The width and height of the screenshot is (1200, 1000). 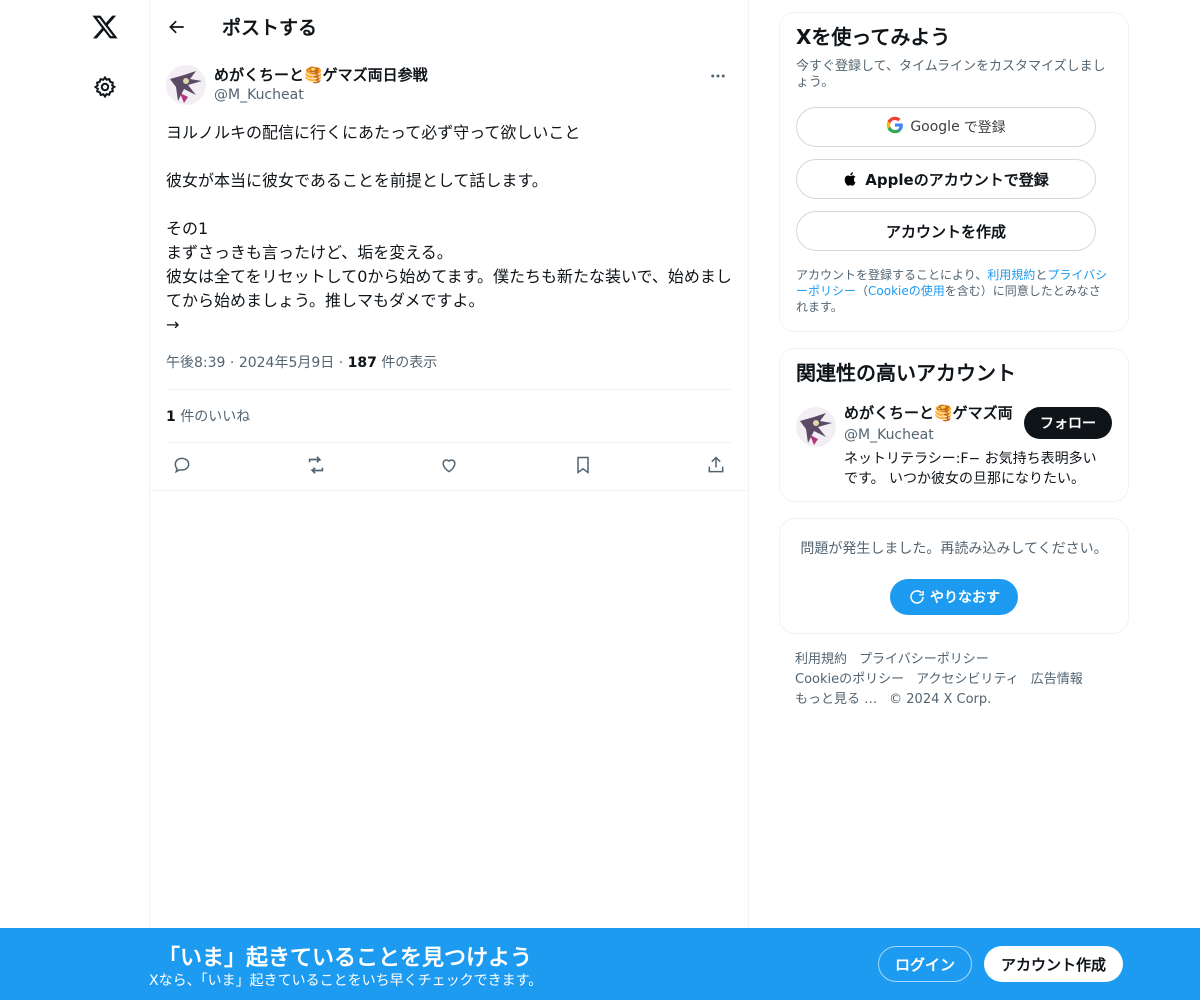 What do you see at coordinates (951, 74) in the screenshot?
I see `signup-subtitle: 今すぐ登録して、タイムラインをカスタマイズしましょう。` at bounding box center [951, 74].